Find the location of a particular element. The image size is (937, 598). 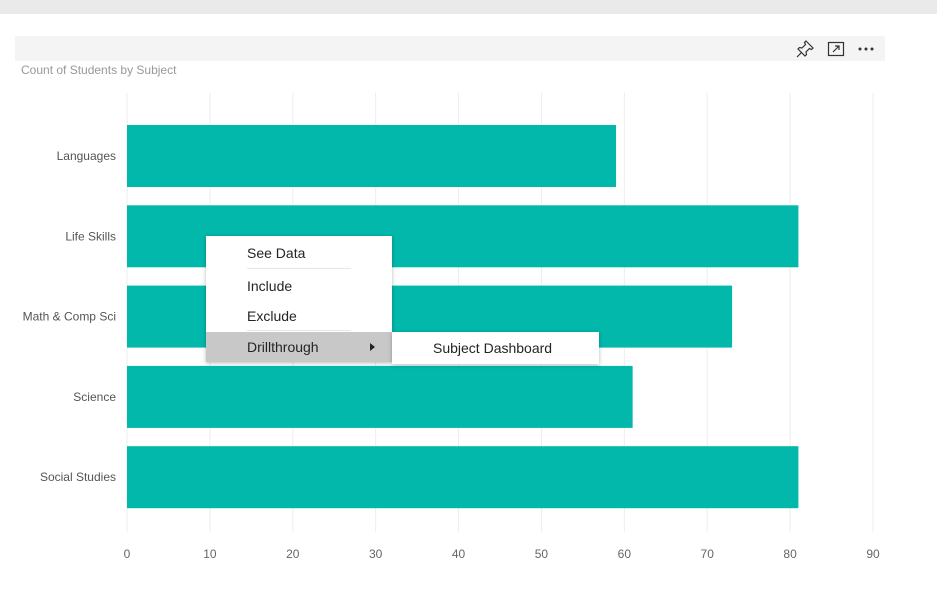

context-menu: See Data Include Exclude Drillthrough is located at coordinates (299, 299).